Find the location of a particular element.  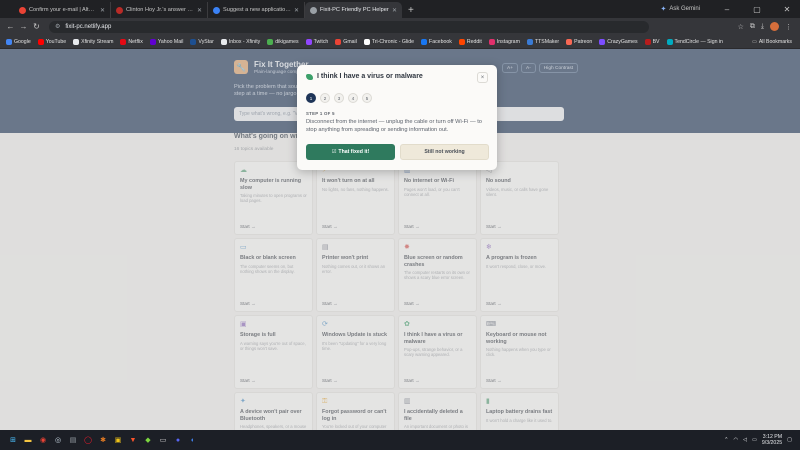

bookmark-label: Facebook is located at coordinates (440, 41).